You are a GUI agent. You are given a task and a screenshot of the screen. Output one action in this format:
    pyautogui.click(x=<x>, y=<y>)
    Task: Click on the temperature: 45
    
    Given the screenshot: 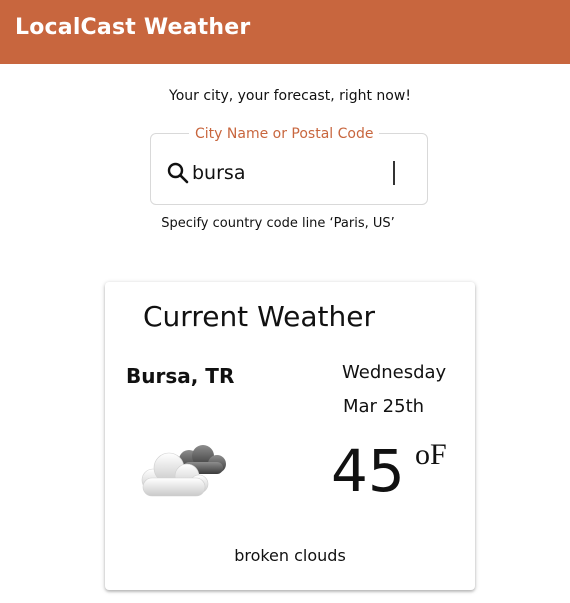 What is the action you would take?
    pyautogui.click(x=368, y=471)
    